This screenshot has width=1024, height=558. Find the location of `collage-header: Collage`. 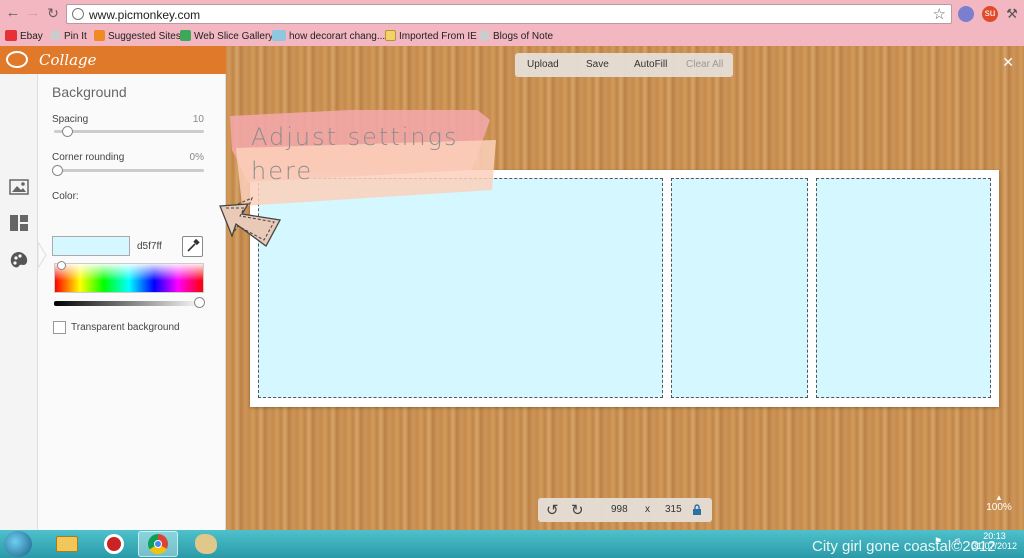

collage-header: Collage is located at coordinates (113, 60).